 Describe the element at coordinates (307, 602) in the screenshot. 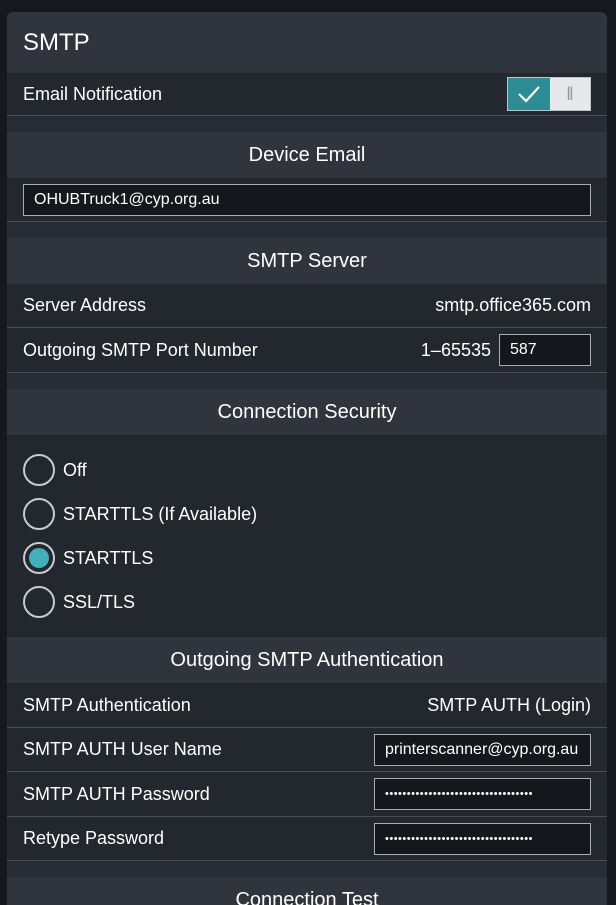

I see `security-option-ssl-tls: SSL/TLS` at that location.